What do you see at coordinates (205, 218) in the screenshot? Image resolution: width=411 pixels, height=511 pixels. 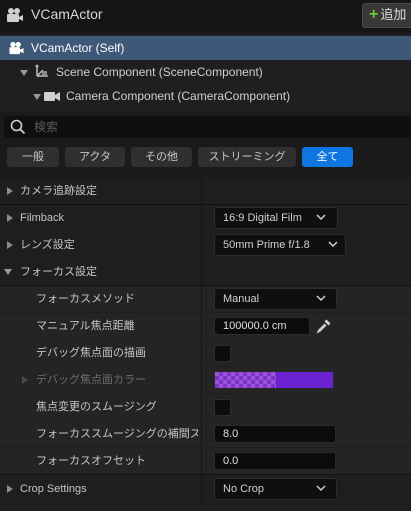 I see `property-filmback: Filmback 16:9 Digital Film` at bounding box center [205, 218].